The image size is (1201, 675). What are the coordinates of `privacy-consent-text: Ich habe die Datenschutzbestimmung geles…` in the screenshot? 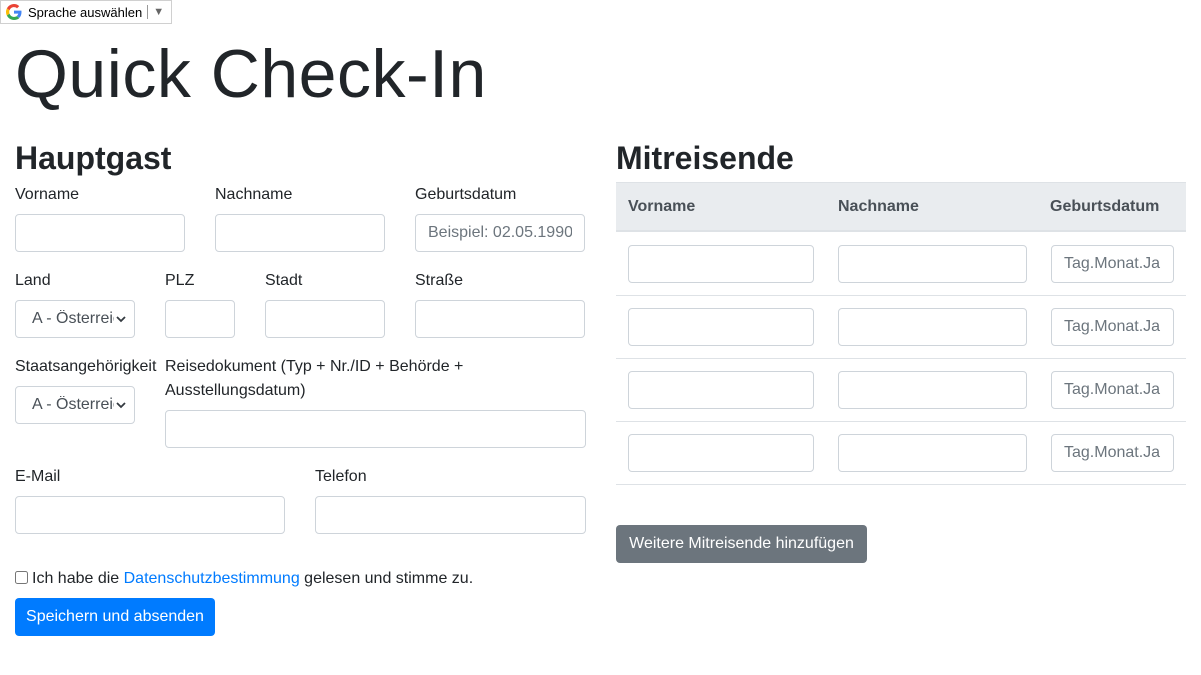 It's located at (252, 579).